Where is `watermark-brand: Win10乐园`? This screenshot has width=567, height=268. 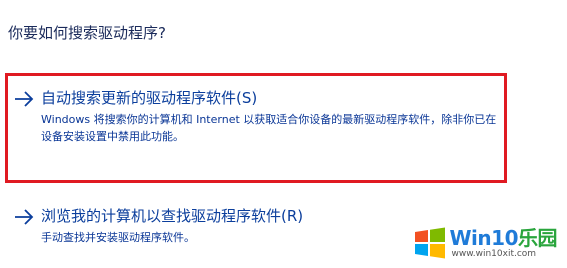 watermark-brand: Win10乐园 is located at coordinates (504, 238).